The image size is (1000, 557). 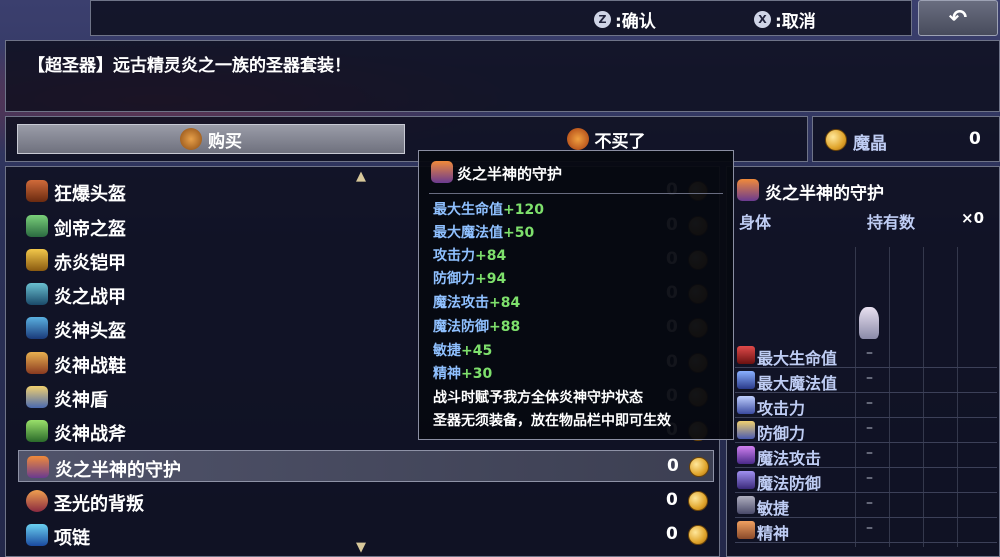 I want to click on stat-value: +30, so click(x=477, y=374).